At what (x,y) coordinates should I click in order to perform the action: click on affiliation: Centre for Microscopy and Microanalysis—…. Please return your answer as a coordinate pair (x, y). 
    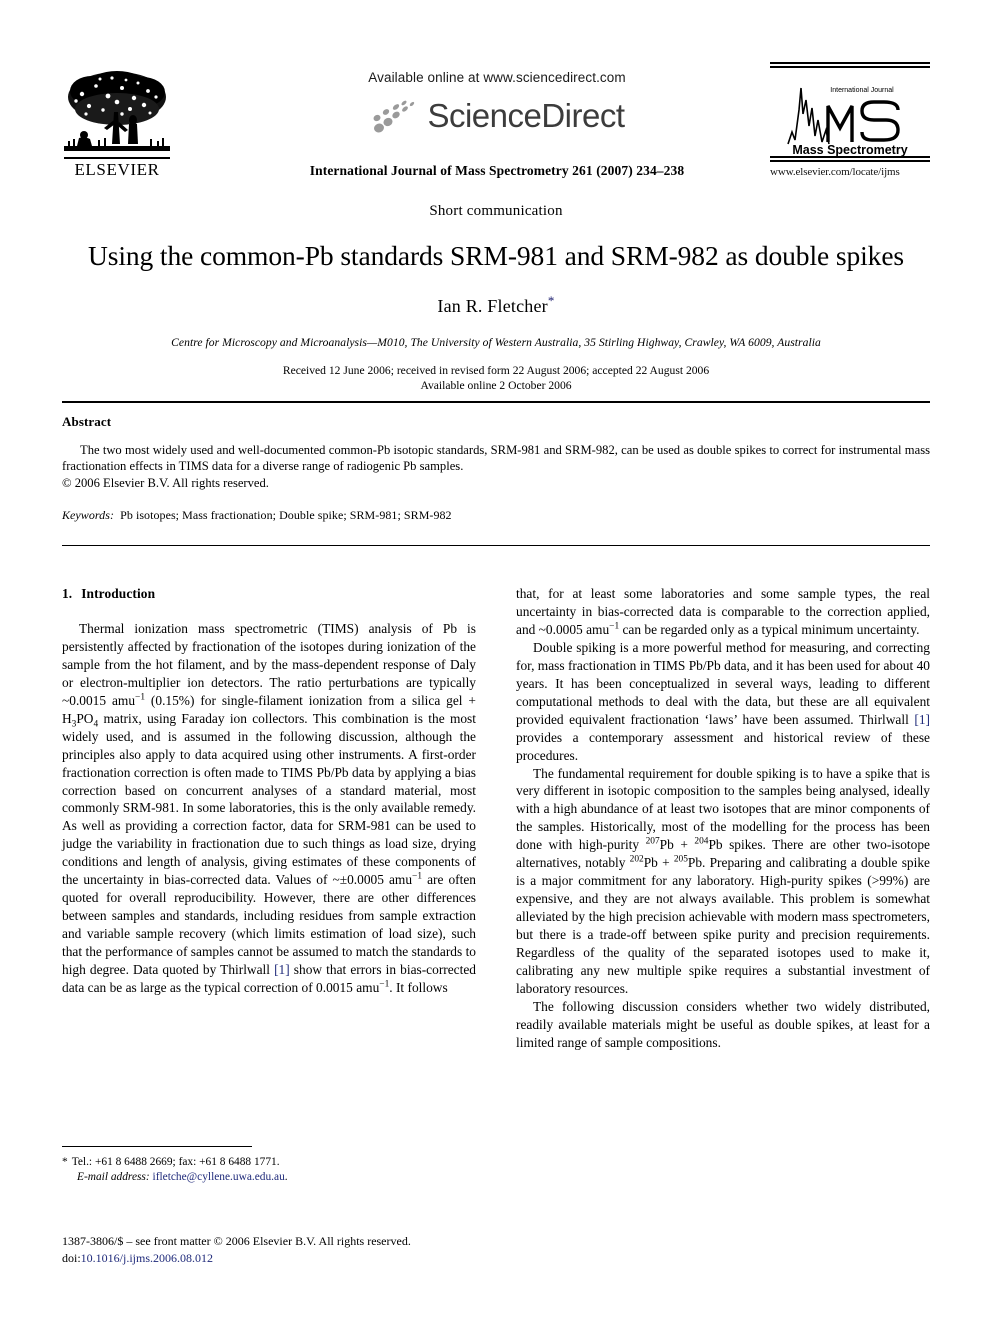
    Looking at the image, I should click on (496, 342).